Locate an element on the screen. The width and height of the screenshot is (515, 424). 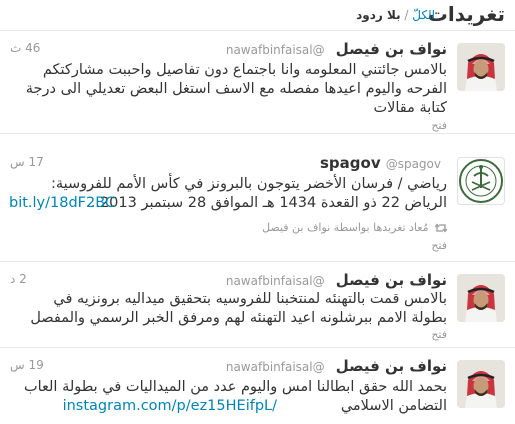
filter-all-link: الكلّ is located at coordinates (423, 15).